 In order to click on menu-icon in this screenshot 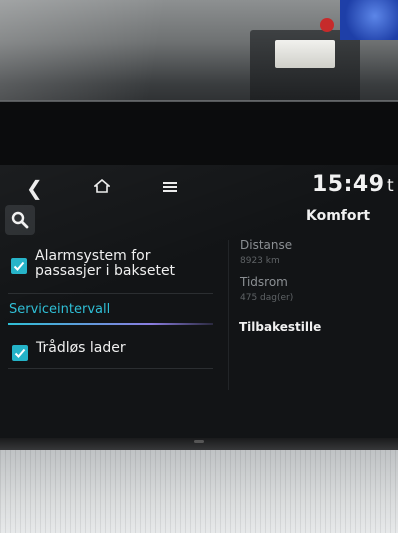, I will do `click(170, 188)`.